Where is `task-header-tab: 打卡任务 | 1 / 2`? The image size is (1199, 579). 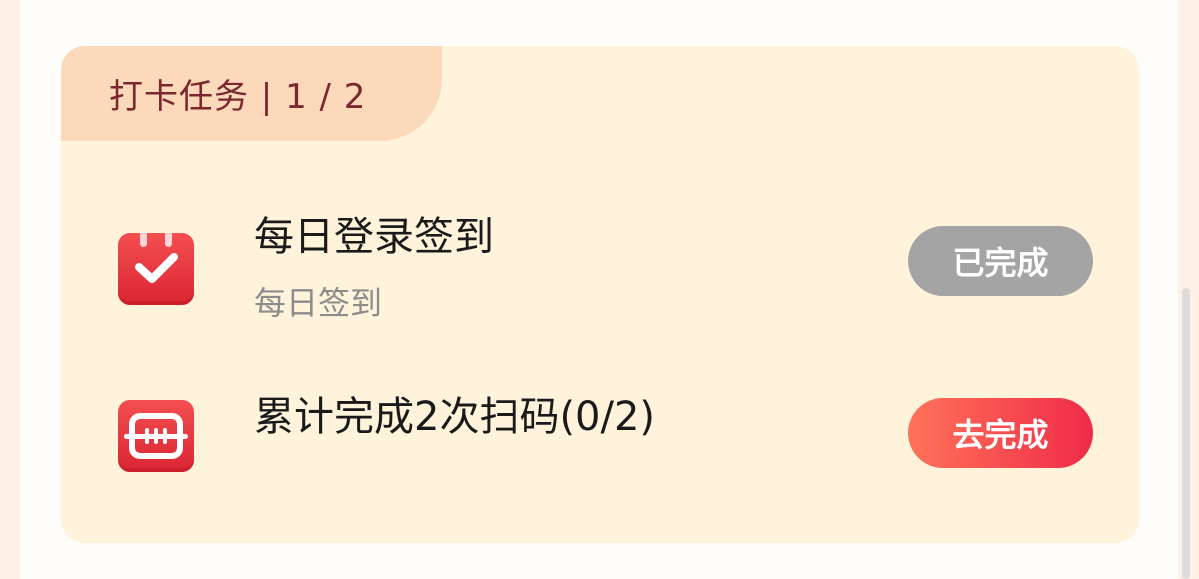 task-header-tab: 打卡任务 | 1 / 2 is located at coordinates (251, 93).